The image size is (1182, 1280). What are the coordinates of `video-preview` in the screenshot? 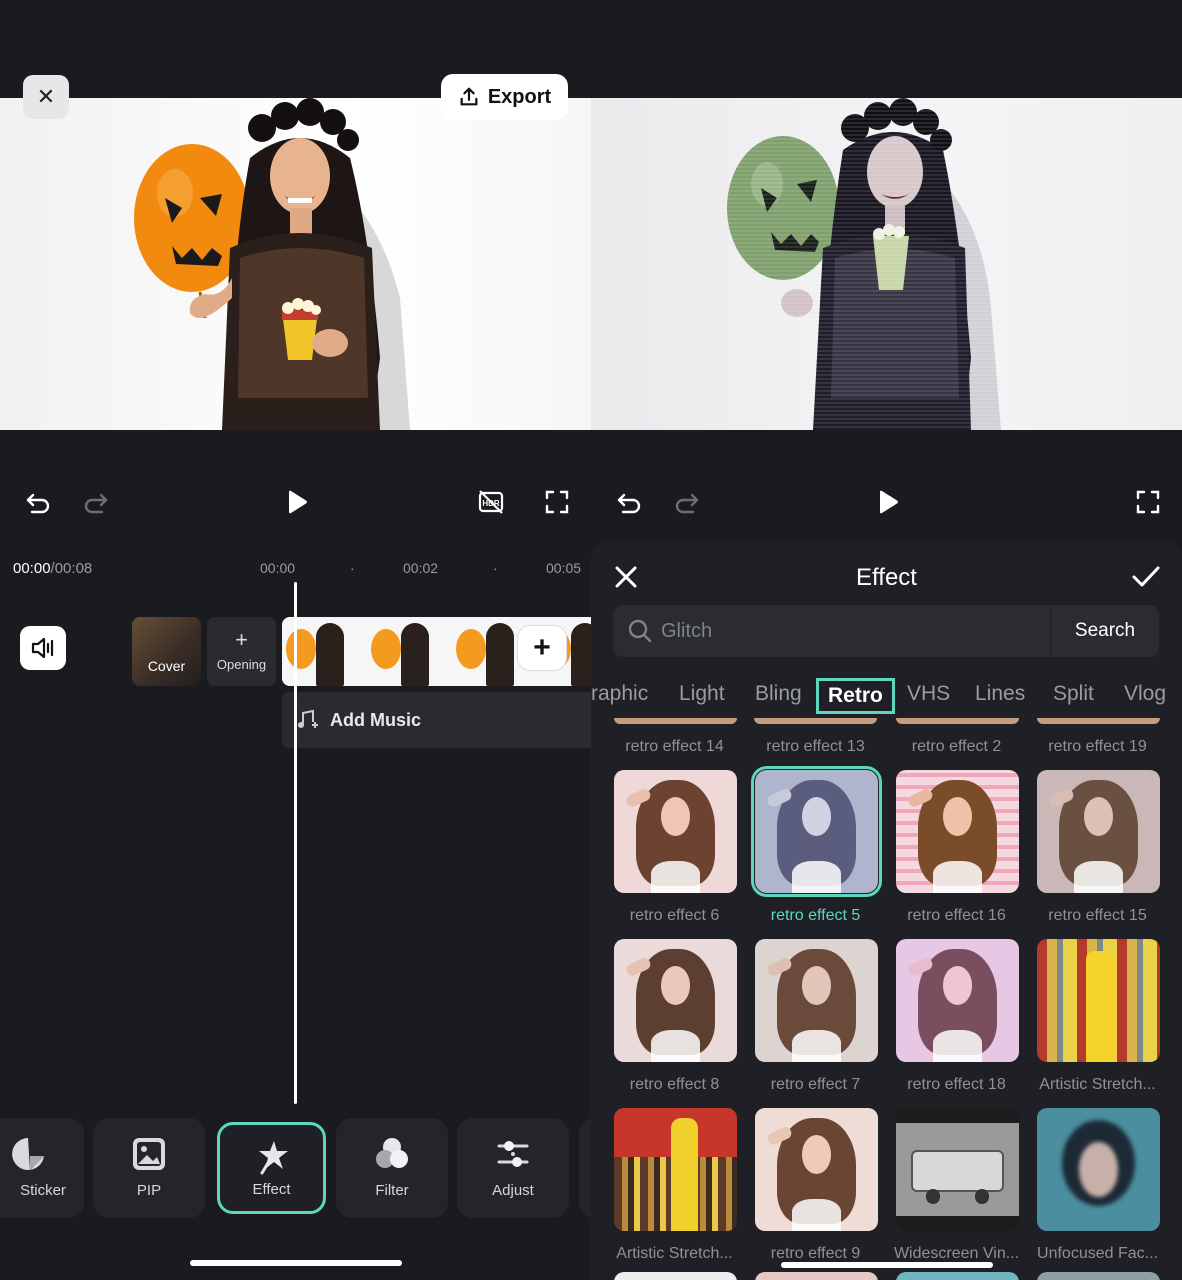 It's located at (295, 264).